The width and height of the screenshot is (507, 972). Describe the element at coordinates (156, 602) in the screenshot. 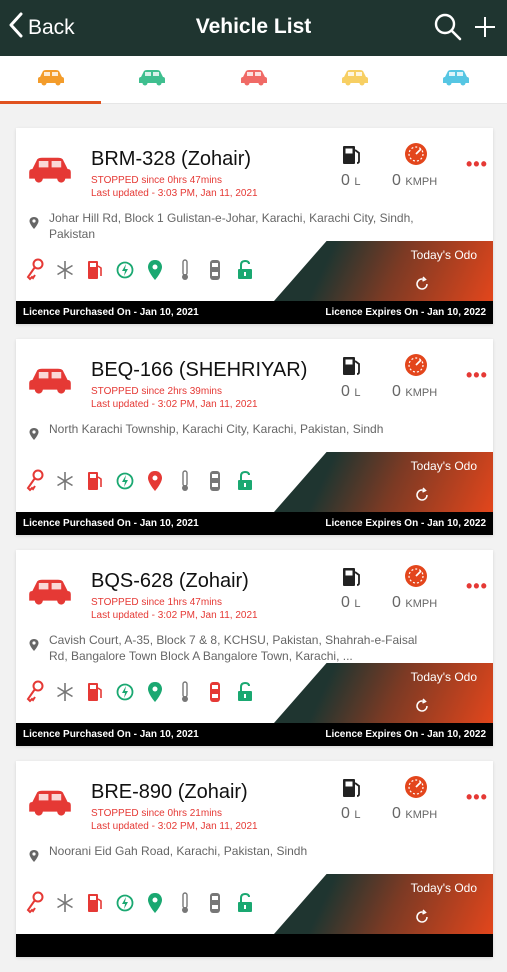

I see `vehicle-status: STOPPED since 1hrs 47mins` at that location.